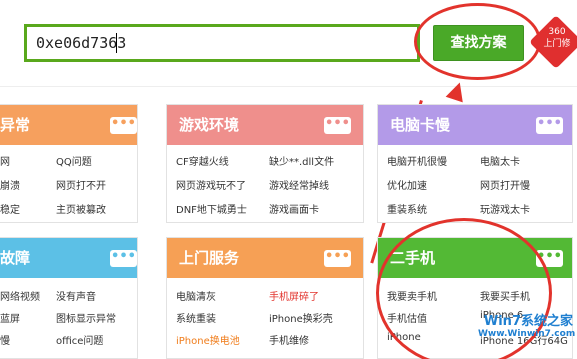  I want to click on link: 网页游戏玩不了, so click(211, 184).